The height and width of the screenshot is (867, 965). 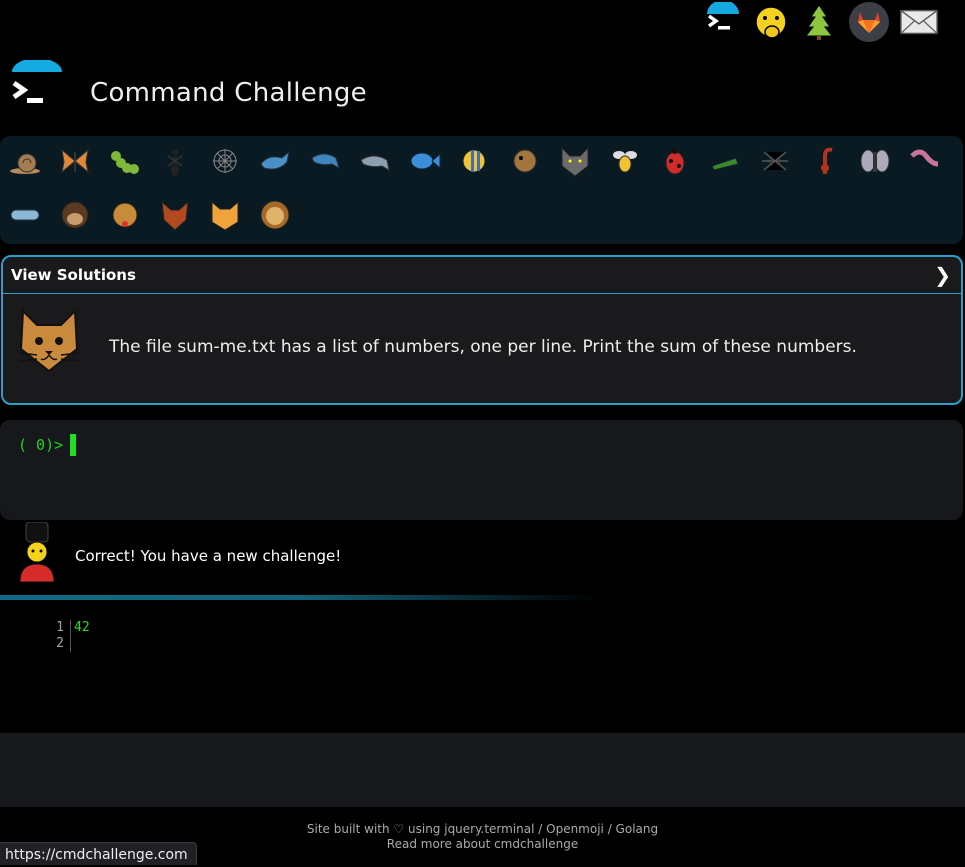 I want to click on output-panel, so click(x=482, y=770).